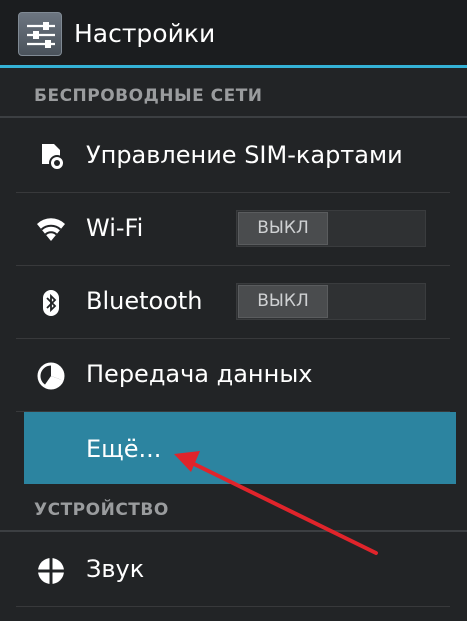 The height and width of the screenshot is (621, 467). I want to click on settings-item-wifi: Wi-Fi ВЫКЛ, so click(233, 229).